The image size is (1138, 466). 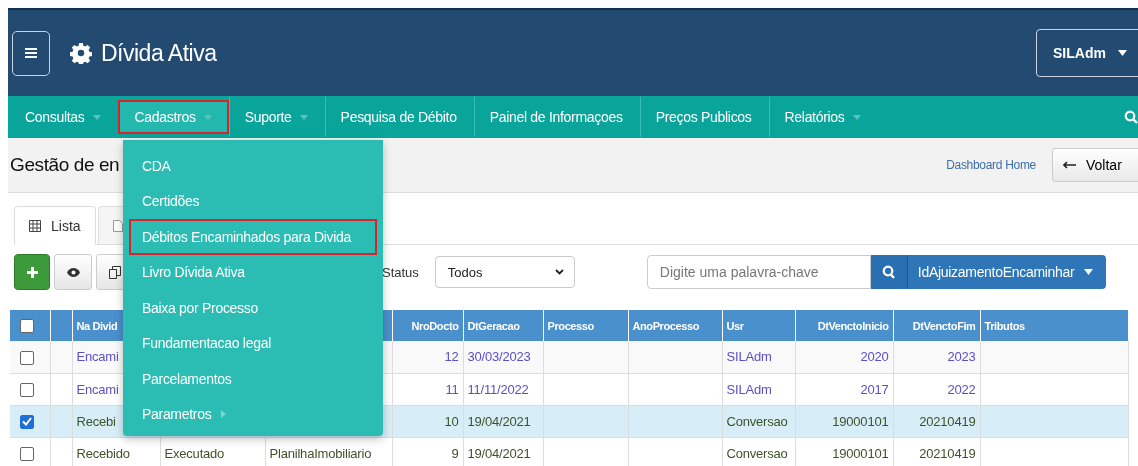 What do you see at coordinates (874, 389) in the screenshot?
I see `table-cell: 2017` at bounding box center [874, 389].